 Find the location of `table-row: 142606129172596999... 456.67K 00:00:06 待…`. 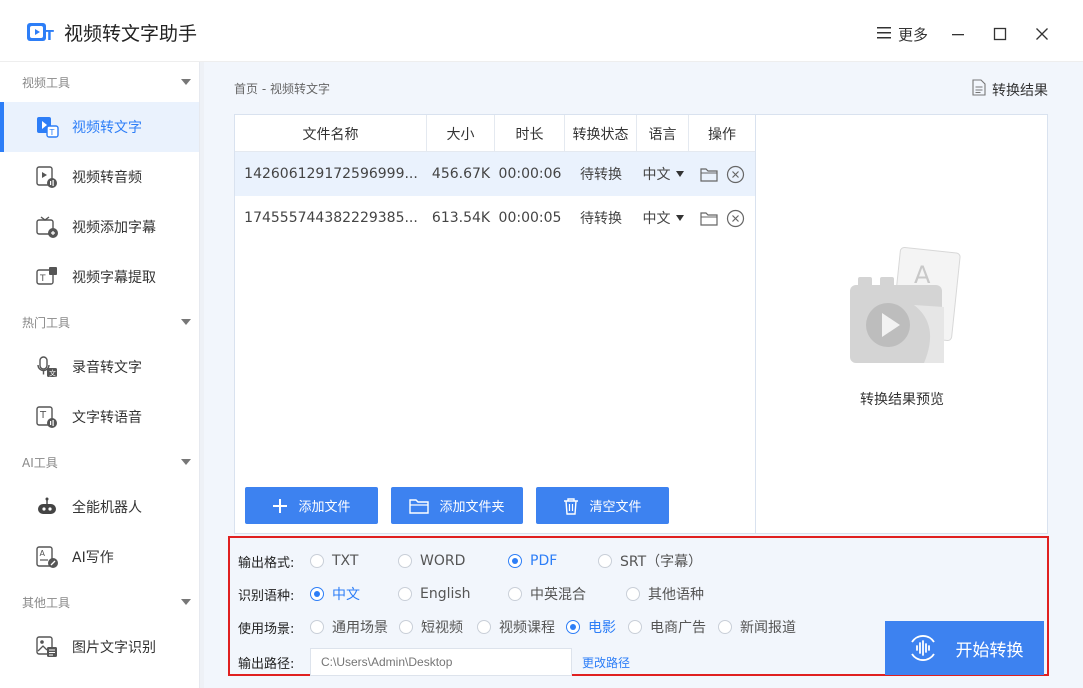

table-row: 142606129172596999... 456.67K 00:00:06 待… is located at coordinates (495, 174).